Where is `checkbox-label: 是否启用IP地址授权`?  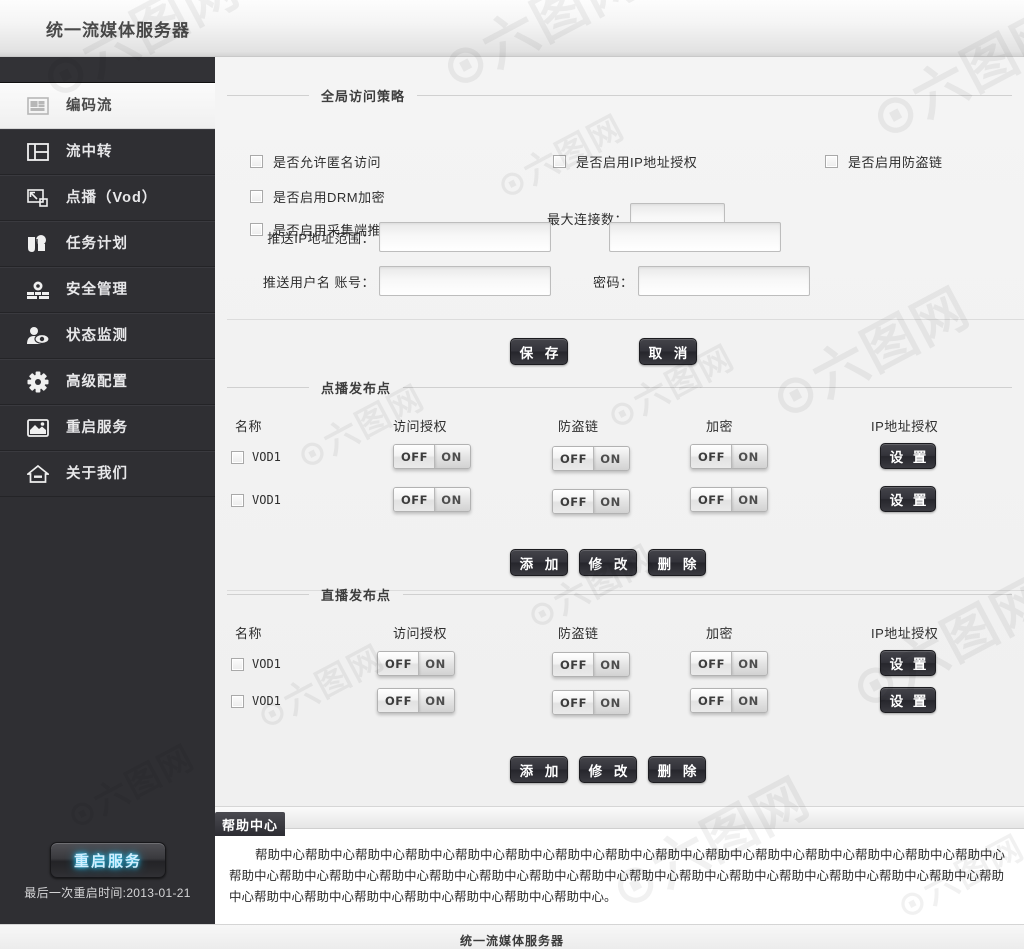 checkbox-label: 是否启用IP地址授权 is located at coordinates (637, 162).